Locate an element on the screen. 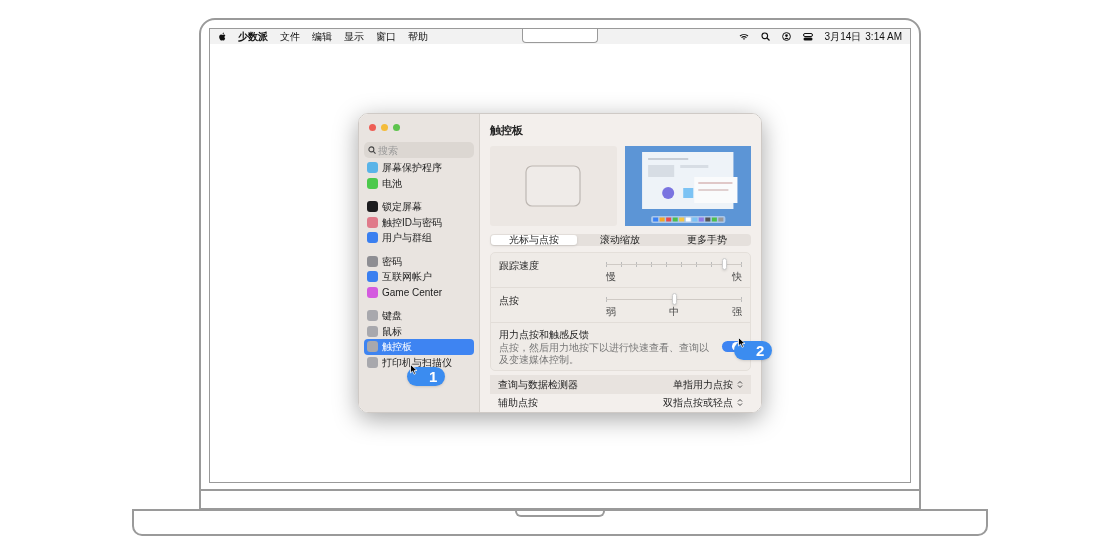 This screenshot has width=1120, height=560. sidebar-item: Game Center is located at coordinates (419, 292).